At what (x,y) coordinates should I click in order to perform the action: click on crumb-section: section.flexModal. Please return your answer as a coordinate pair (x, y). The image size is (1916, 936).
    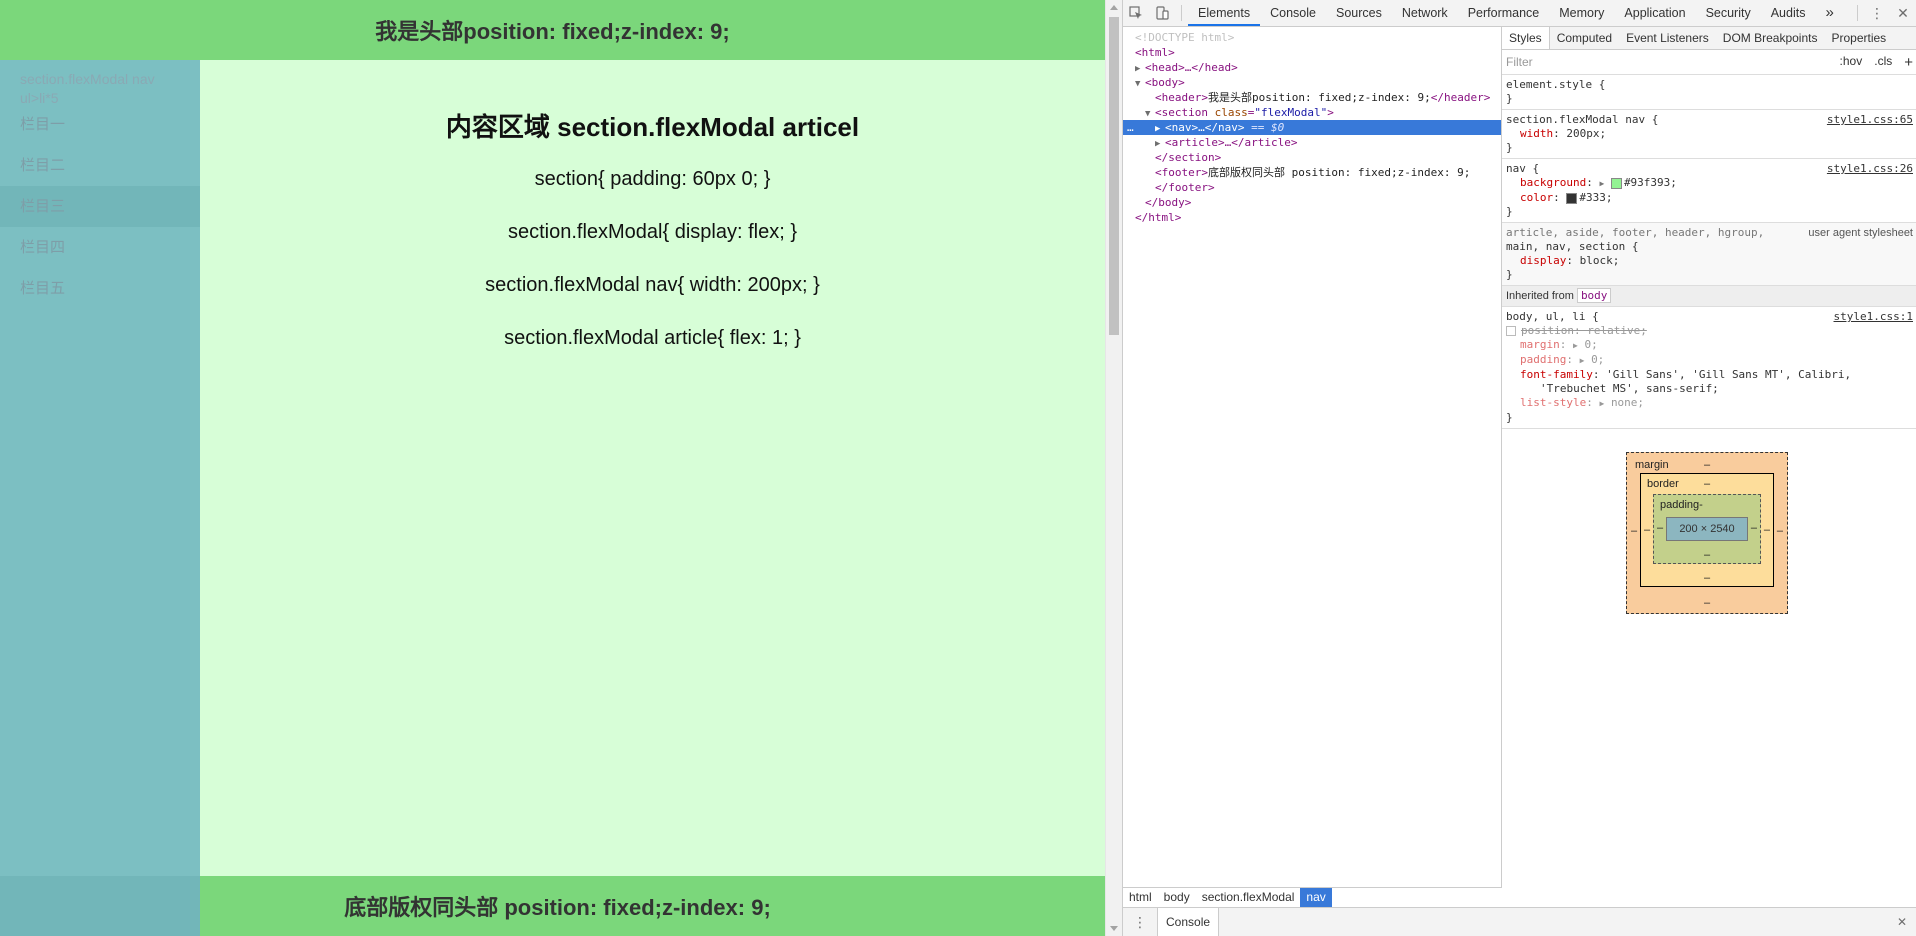
    Looking at the image, I should click on (1248, 897).